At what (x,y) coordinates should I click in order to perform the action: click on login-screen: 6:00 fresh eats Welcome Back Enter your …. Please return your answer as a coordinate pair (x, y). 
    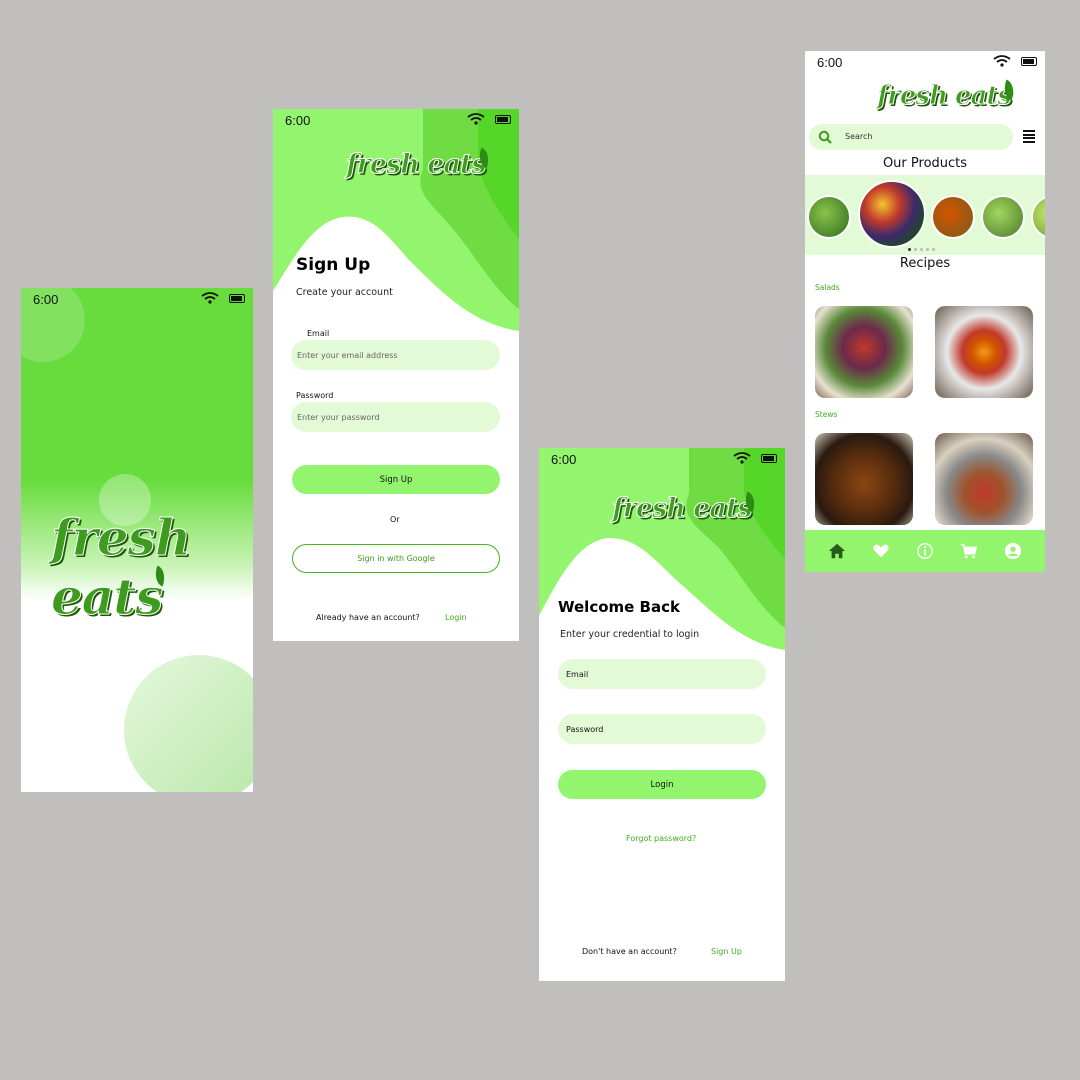
    Looking at the image, I should click on (662, 714).